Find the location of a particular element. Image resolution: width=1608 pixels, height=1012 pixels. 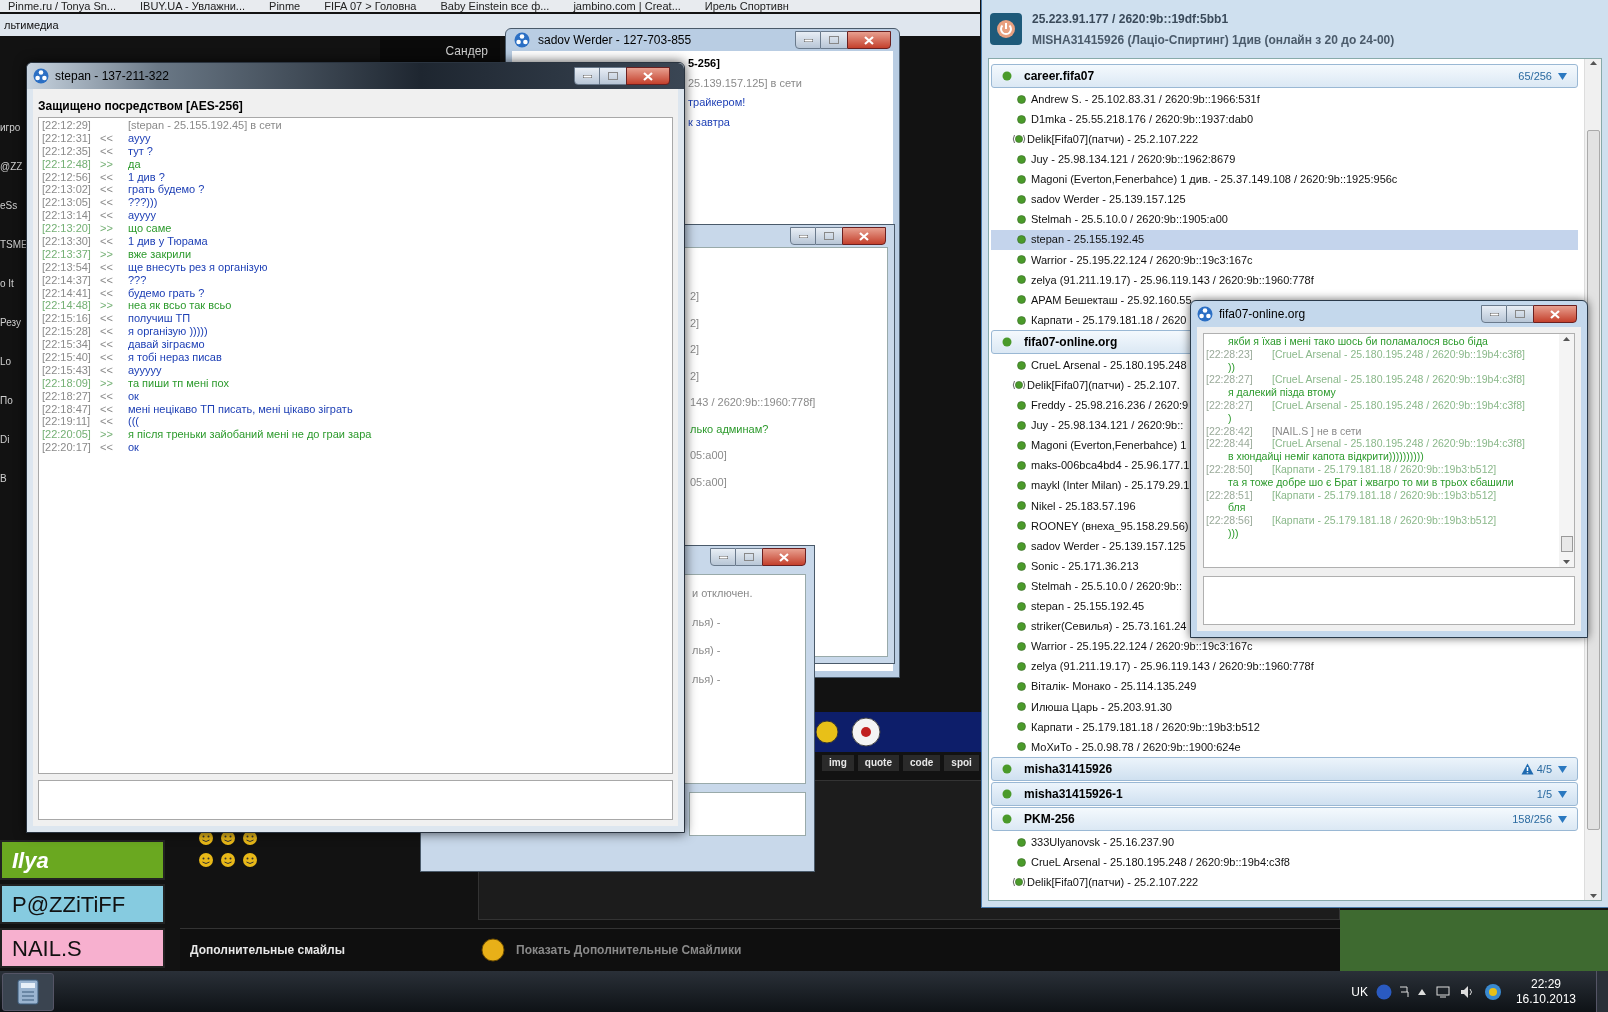

chat-message: бля is located at coordinates (1237, 508).